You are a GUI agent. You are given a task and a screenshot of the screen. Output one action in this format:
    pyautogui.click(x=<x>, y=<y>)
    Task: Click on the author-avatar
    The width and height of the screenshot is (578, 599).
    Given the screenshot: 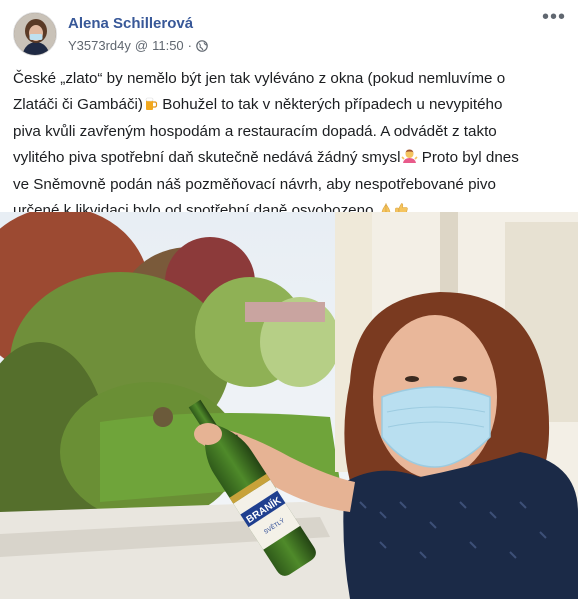 What is the action you would take?
    pyautogui.click(x=35, y=34)
    